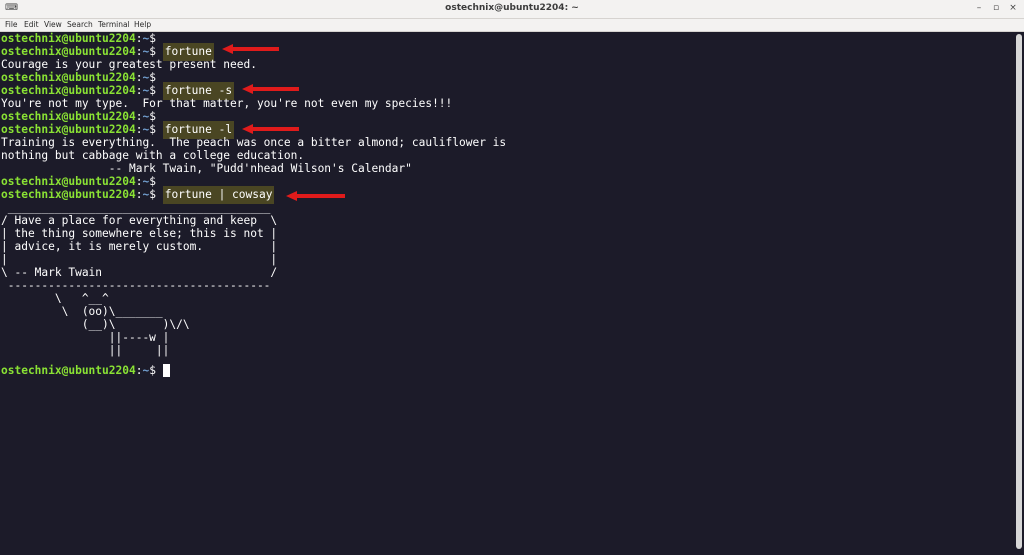 The width and height of the screenshot is (1024, 555). Describe the element at coordinates (80, 24) in the screenshot. I see `menu-search: Search` at that location.